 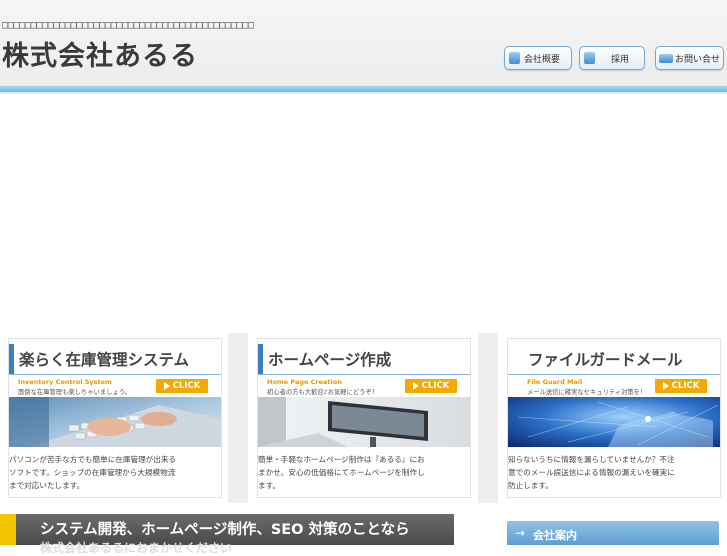 I want to click on site-title: 株式会社あるる, so click(x=100, y=53).